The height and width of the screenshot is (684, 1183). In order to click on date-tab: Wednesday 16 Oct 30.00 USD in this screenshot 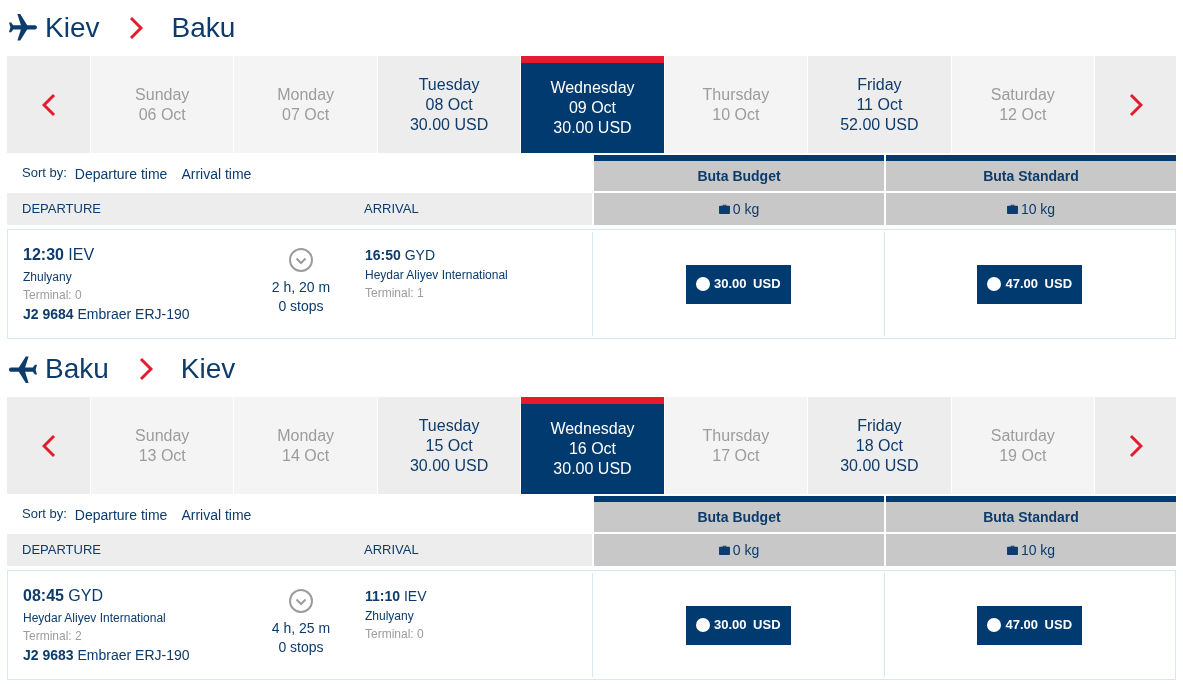, I will do `click(592, 445)`.